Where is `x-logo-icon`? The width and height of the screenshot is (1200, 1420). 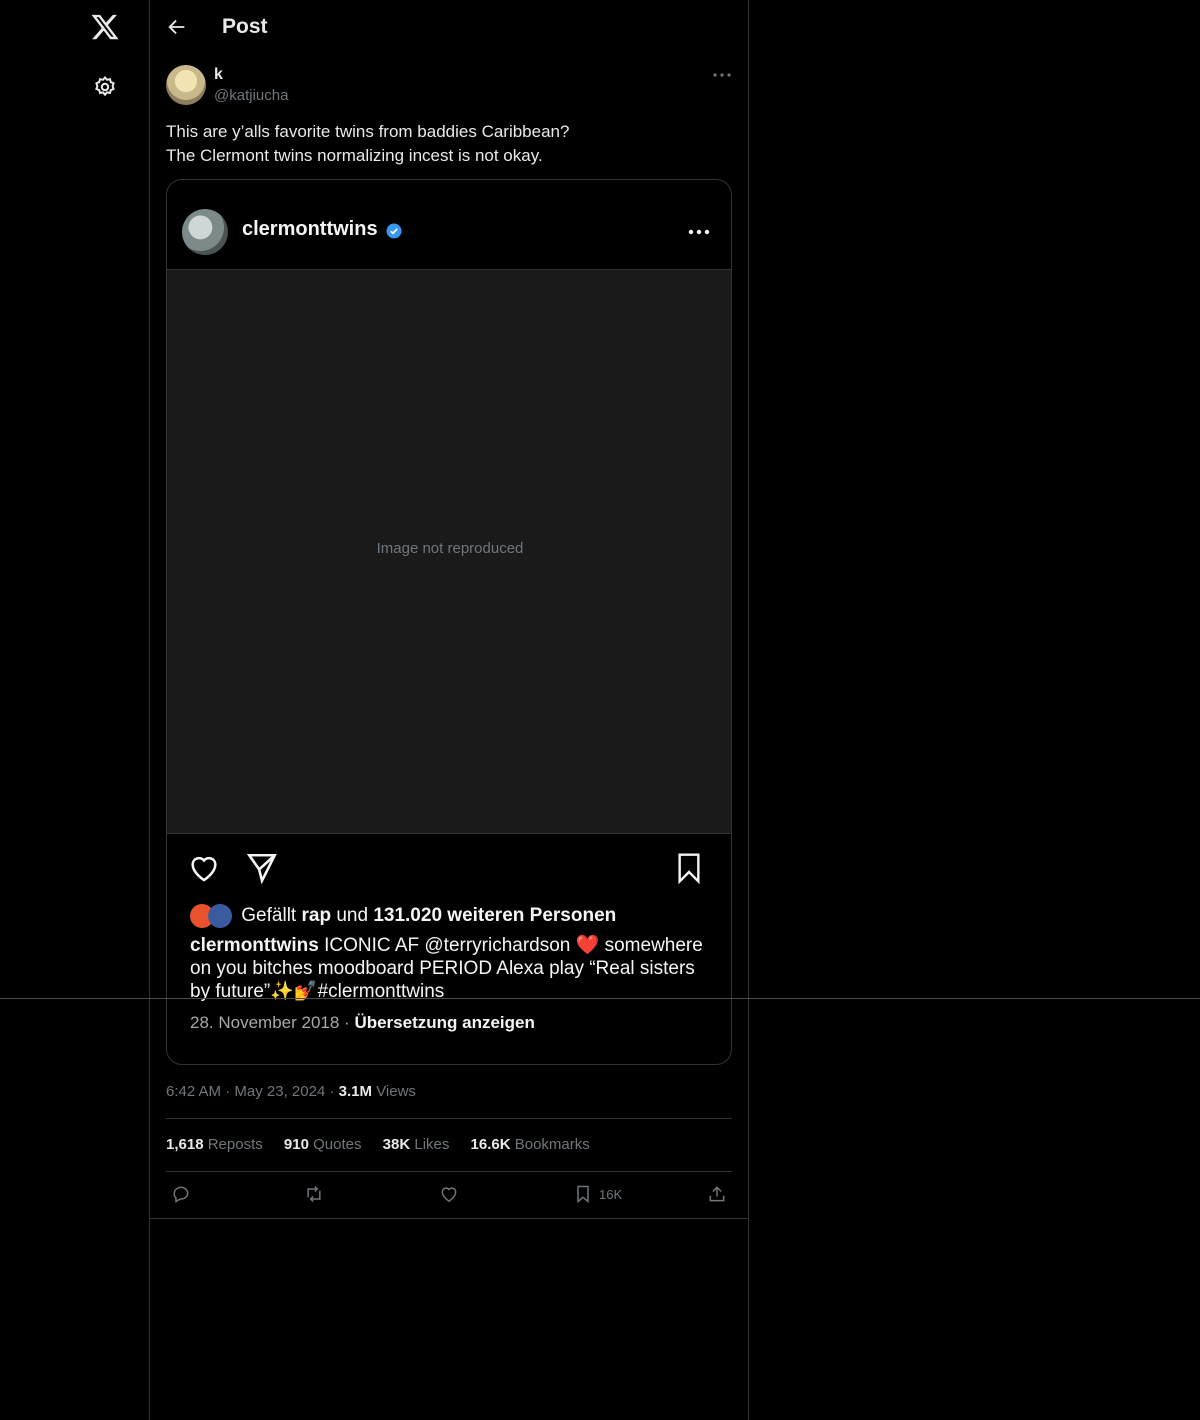
x-logo-icon is located at coordinates (105, 27).